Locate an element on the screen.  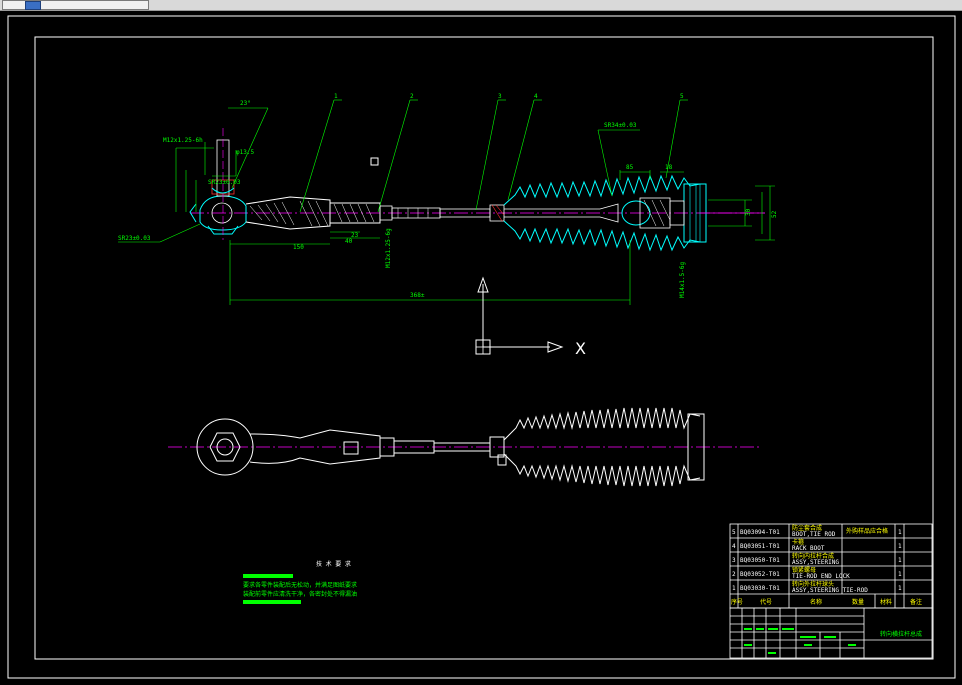
callout-3: 3 is located at coordinates (500, 96).